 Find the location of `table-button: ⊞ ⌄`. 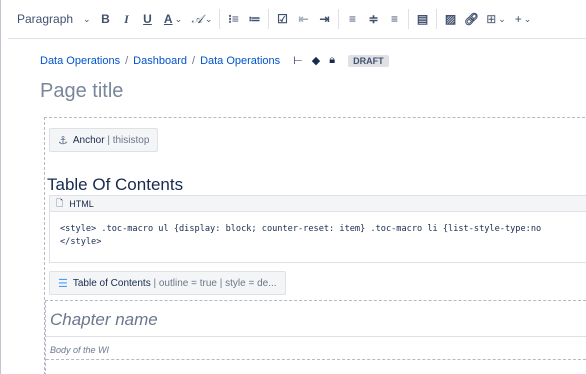

table-button: ⊞ ⌄ is located at coordinates (496, 19).